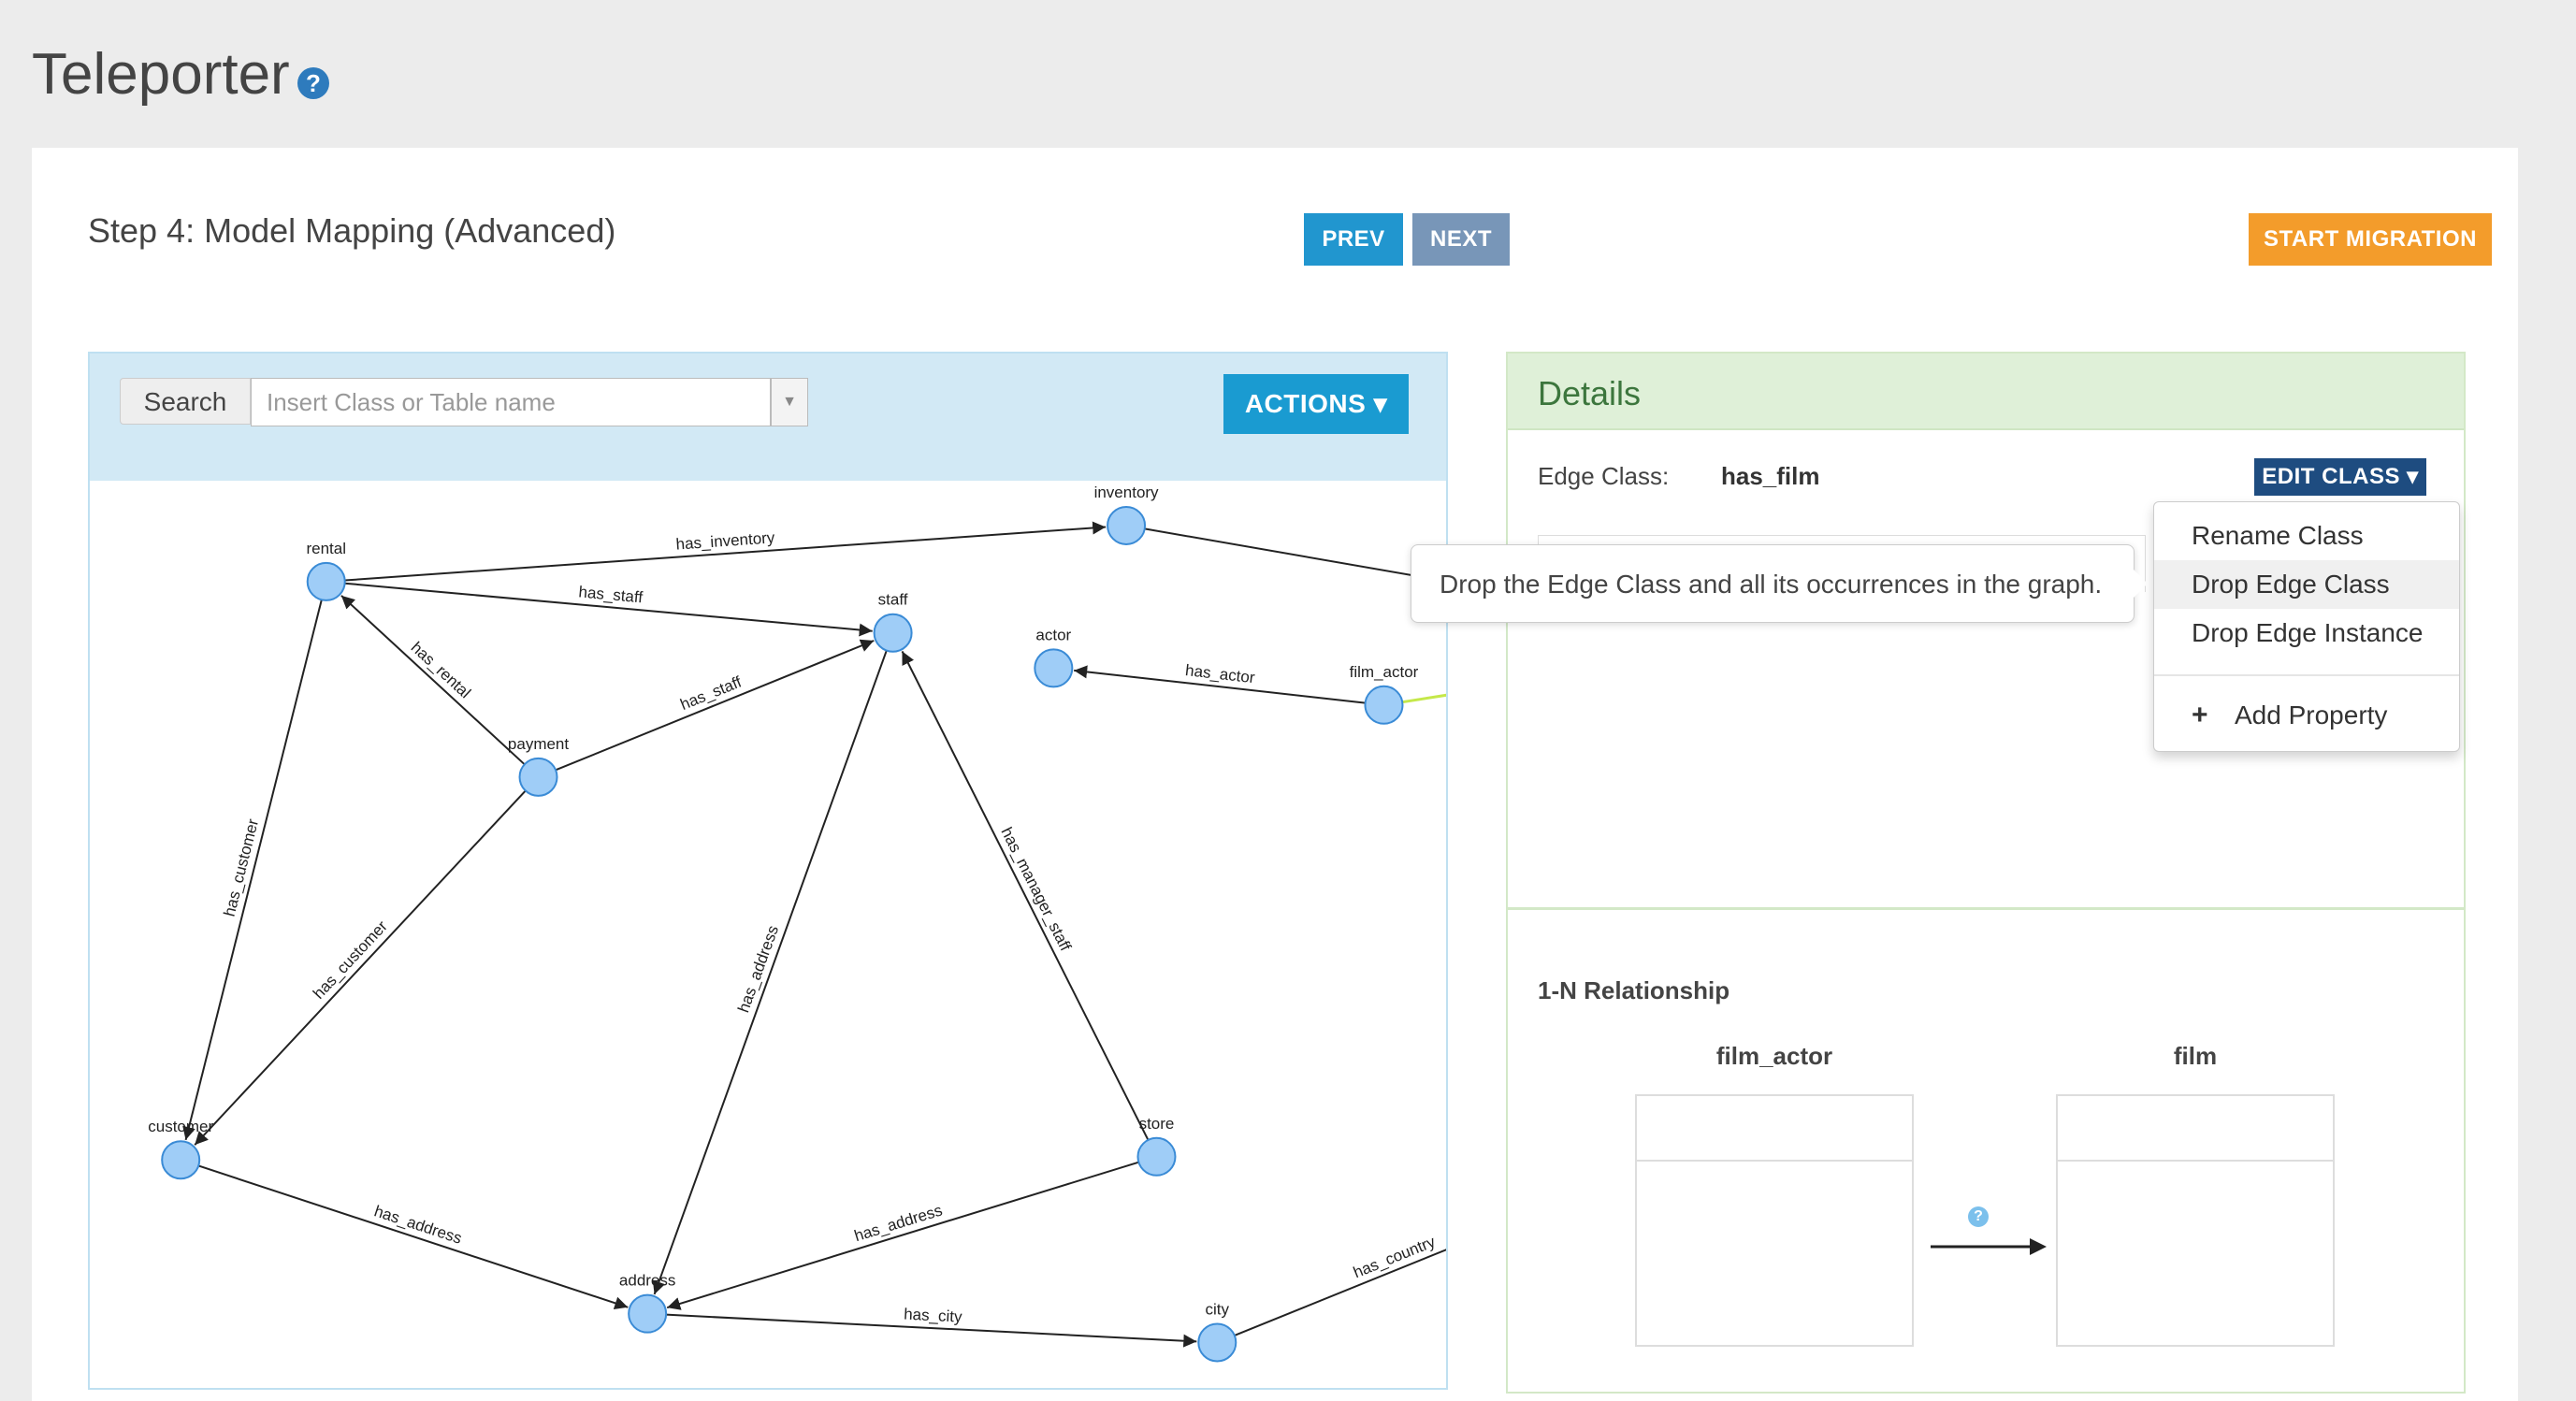 This screenshot has height=1401, width=2576. Describe the element at coordinates (181, 1160) in the screenshot. I see `graph-node-customer` at that location.